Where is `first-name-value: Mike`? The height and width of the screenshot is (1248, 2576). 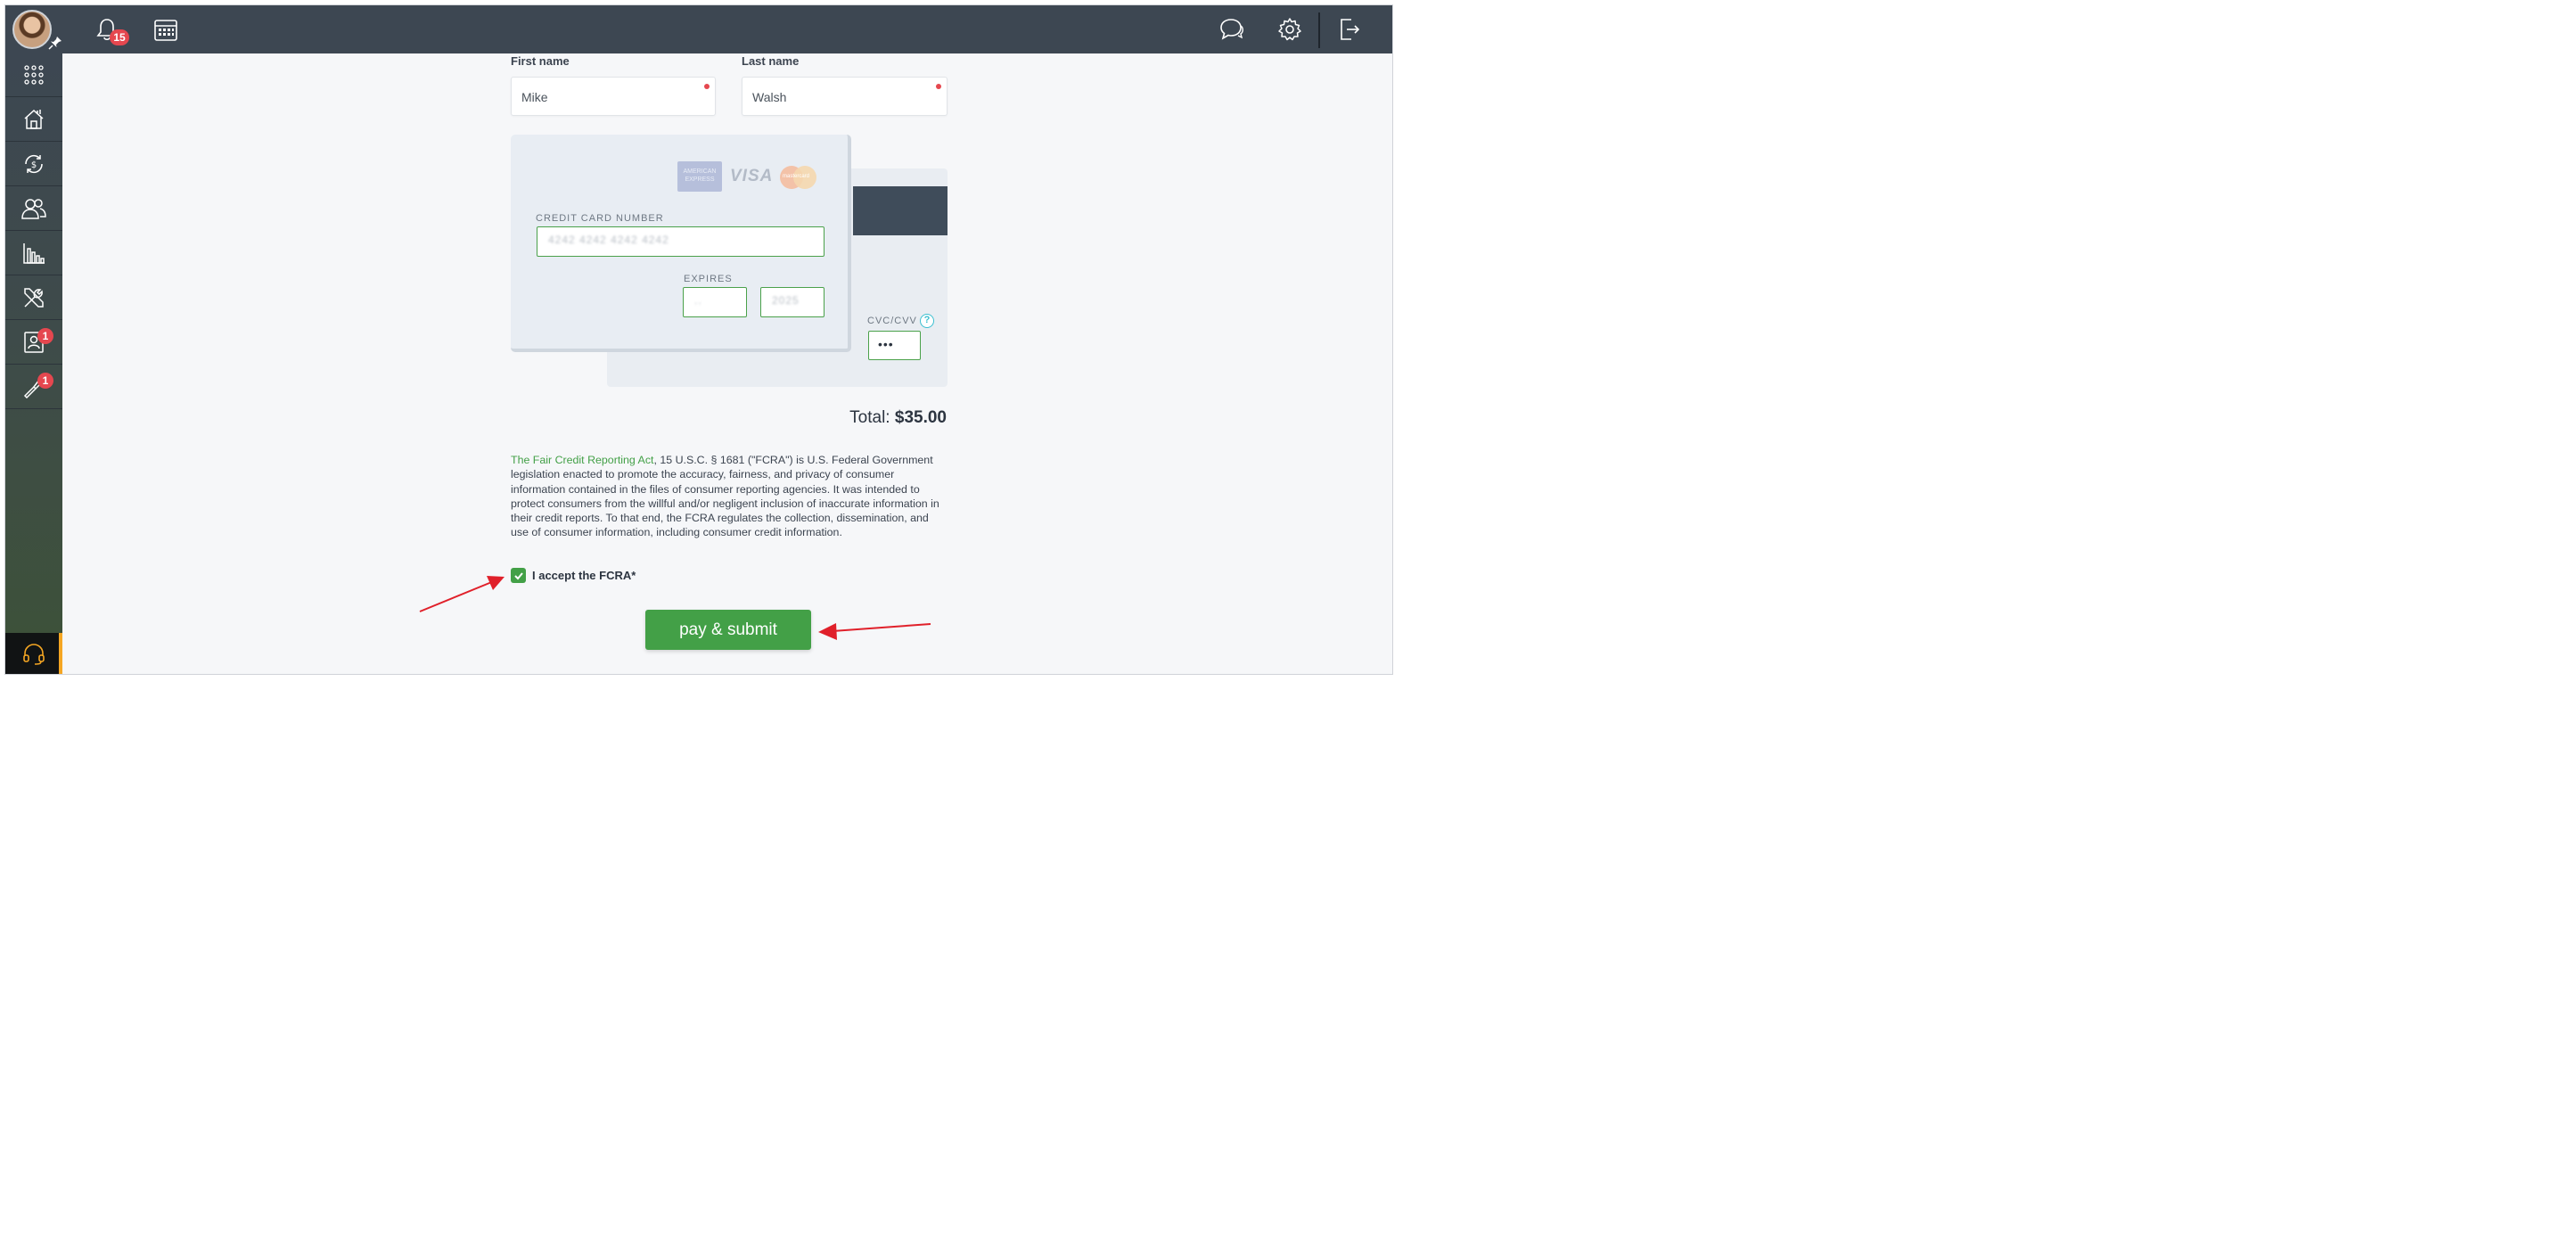 first-name-value: Mike is located at coordinates (534, 97).